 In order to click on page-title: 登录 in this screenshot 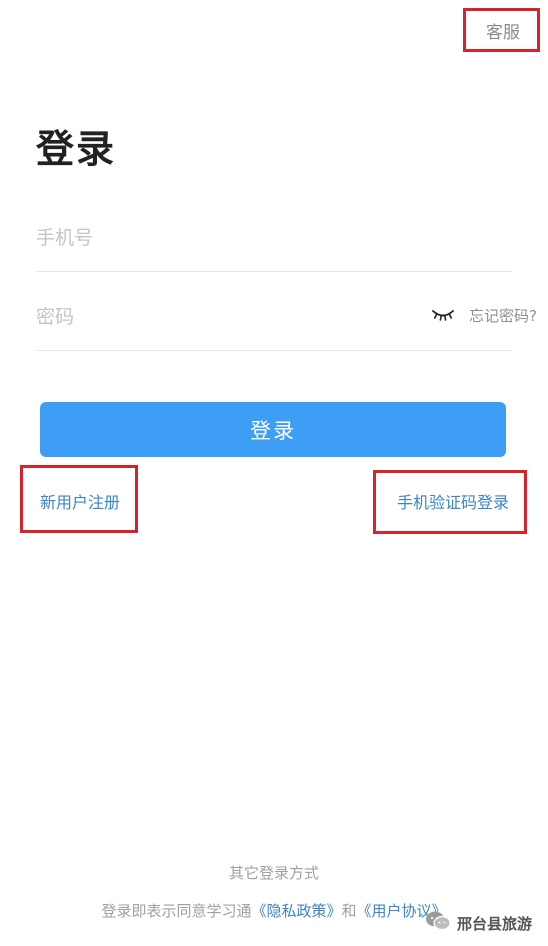, I will do `click(76, 149)`.